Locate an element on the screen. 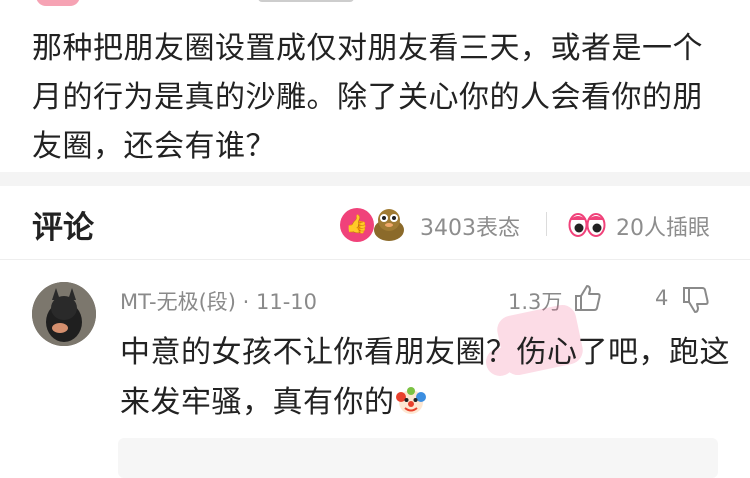 This screenshot has height=478, width=750. dislike-count: 4 is located at coordinates (662, 298).